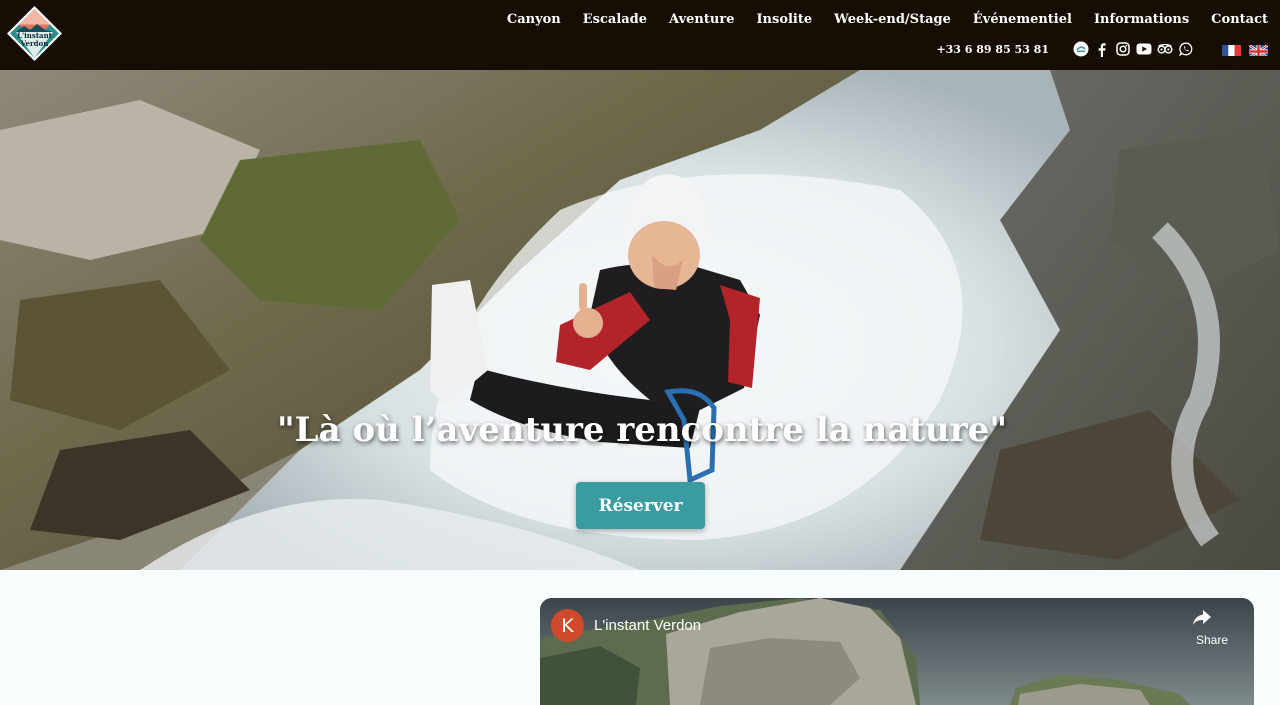  What do you see at coordinates (784, 19) in the screenshot?
I see `nav-item-insolite: Insolite` at bounding box center [784, 19].